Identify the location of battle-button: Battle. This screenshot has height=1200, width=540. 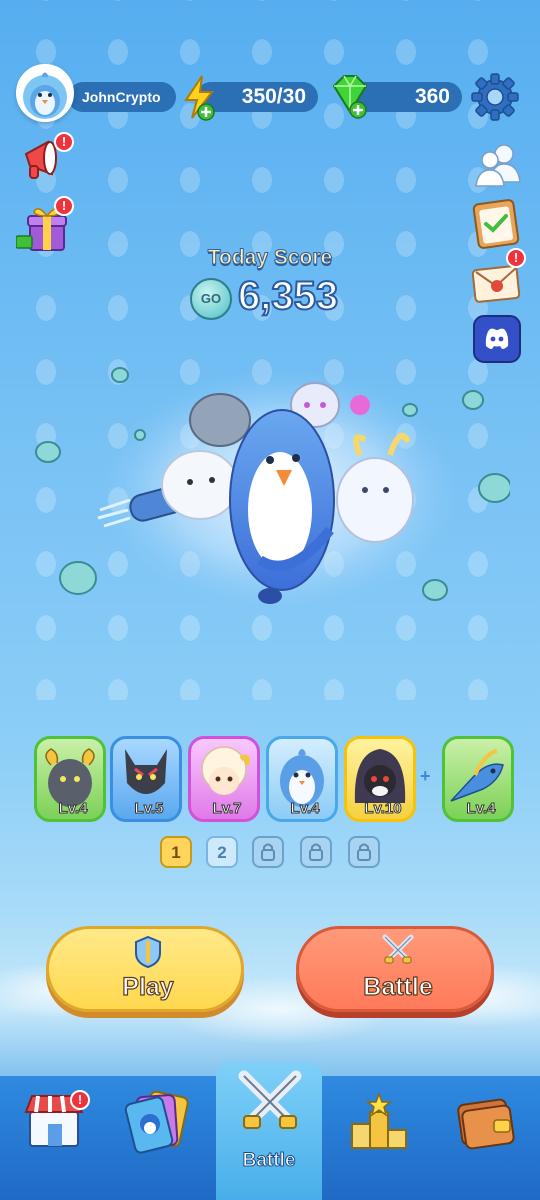
(395, 969).